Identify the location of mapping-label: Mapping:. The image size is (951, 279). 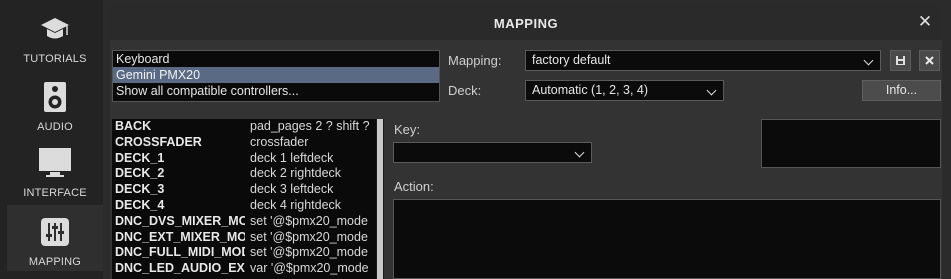
(475, 60).